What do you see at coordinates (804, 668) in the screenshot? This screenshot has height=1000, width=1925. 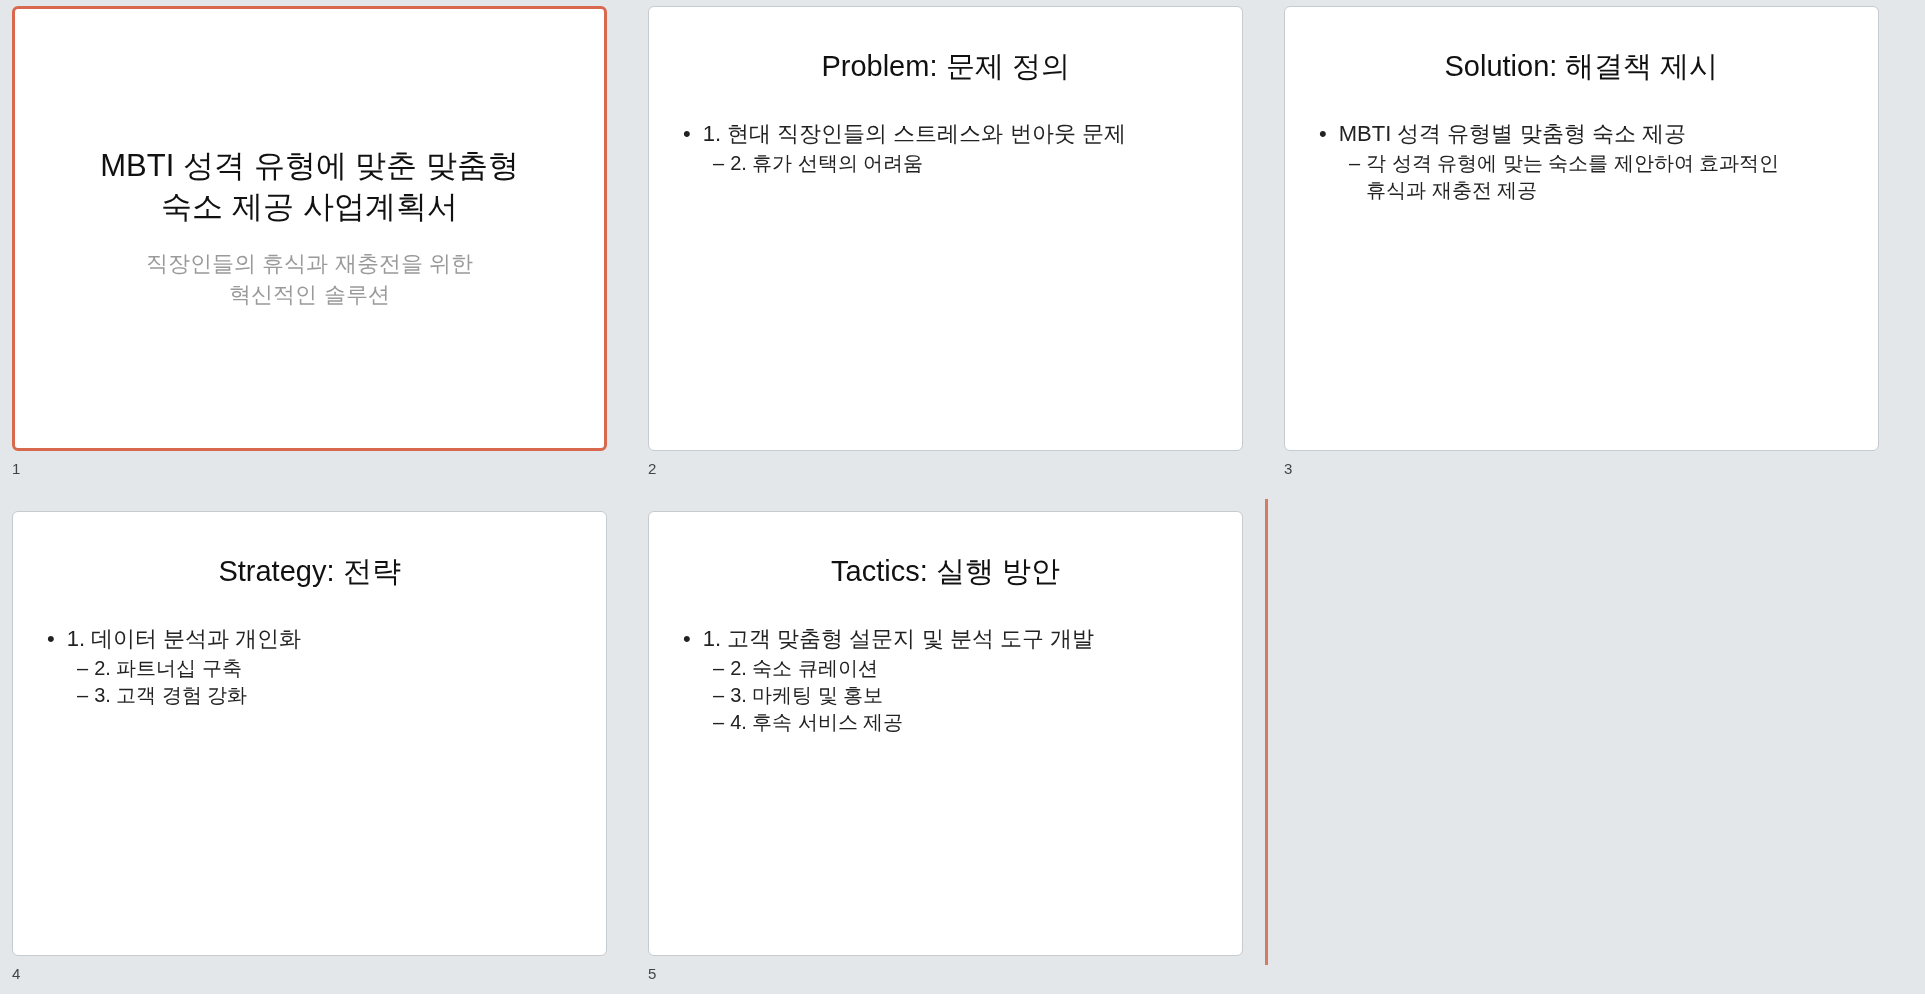 I see `bullet-text: 2. 숙소 큐레이션` at bounding box center [804, 668].